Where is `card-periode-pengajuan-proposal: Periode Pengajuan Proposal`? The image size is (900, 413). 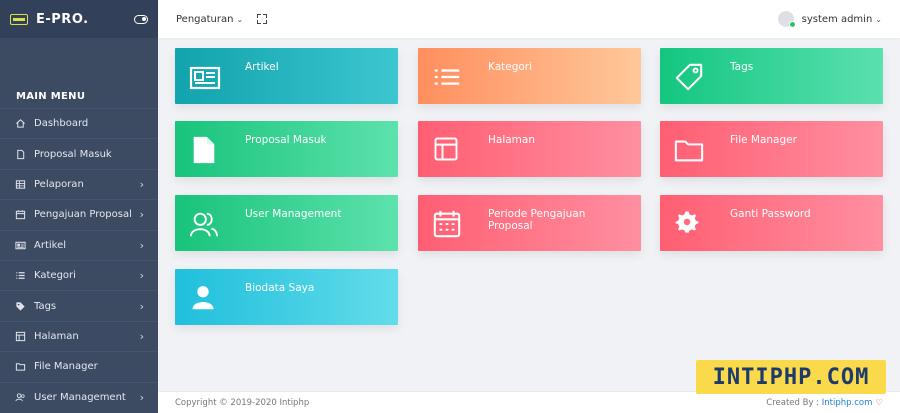 card-periode-pengajuan-proposal: Periode Pengajuan Proposal is located at coordinates (529, 223).